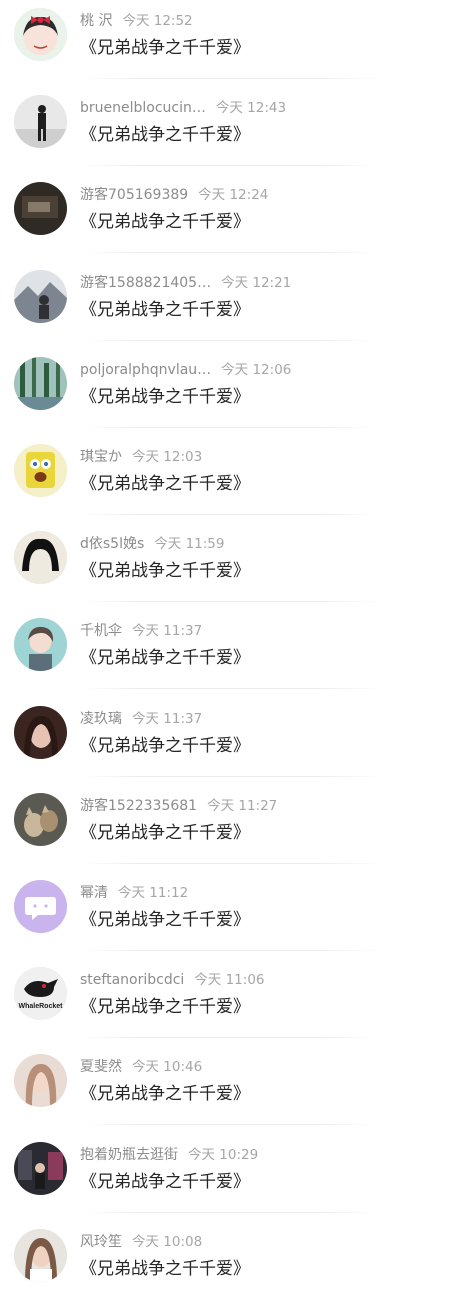 The width and height of the screenshot is (463, 1308). Describe the element at coordinates (101, 719) in the screenshot. I see `username: 凌玖璃` at that location.